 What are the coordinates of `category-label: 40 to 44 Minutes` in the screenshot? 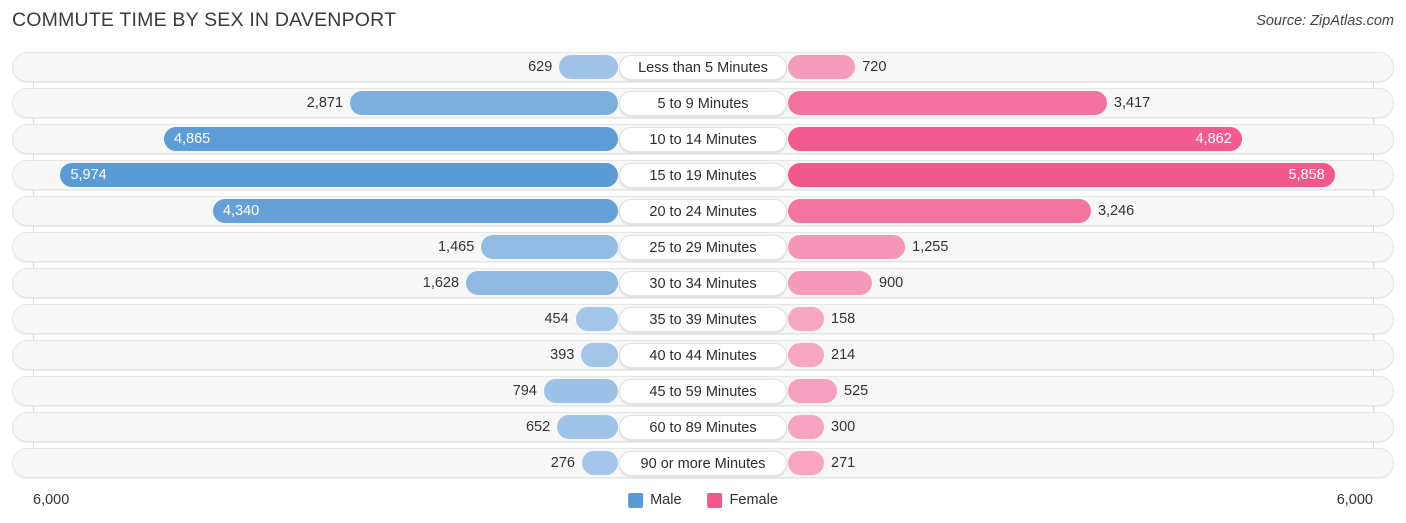 It's located at (703, 355).